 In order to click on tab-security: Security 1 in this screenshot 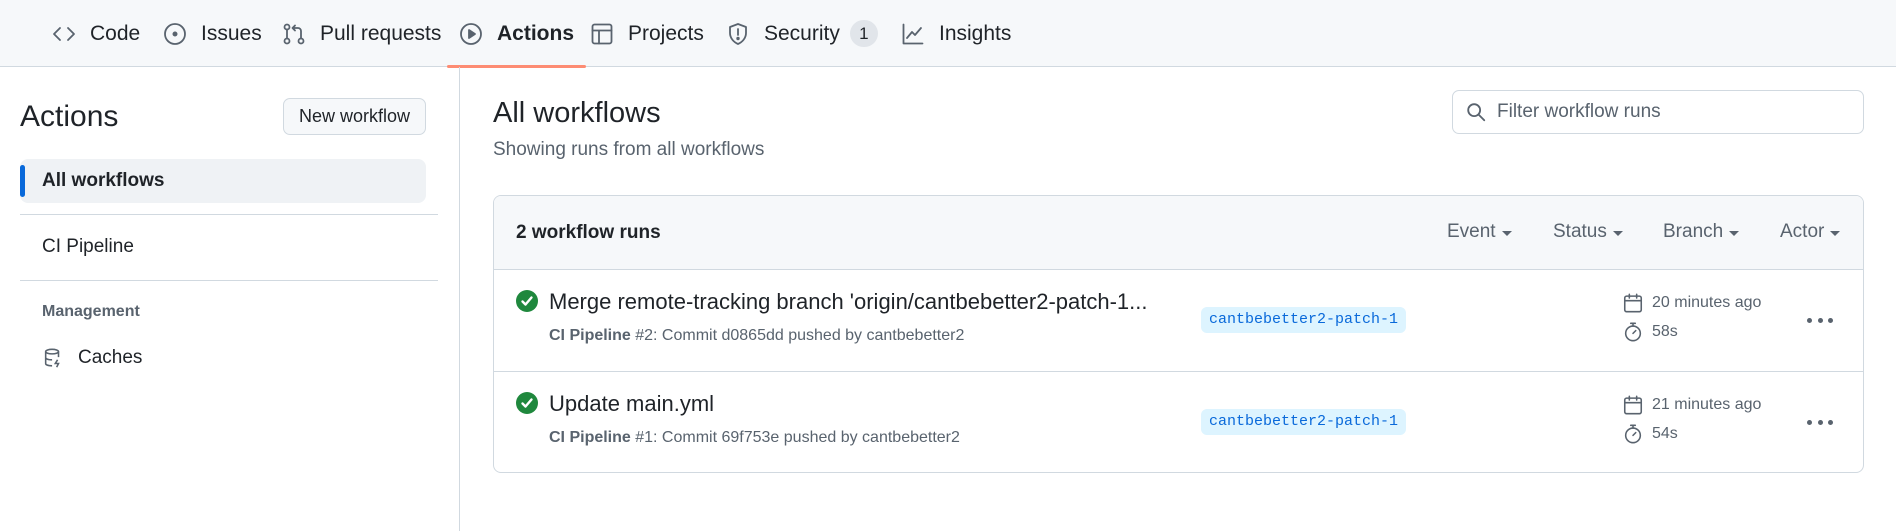, I will do `click(802, 33)`.